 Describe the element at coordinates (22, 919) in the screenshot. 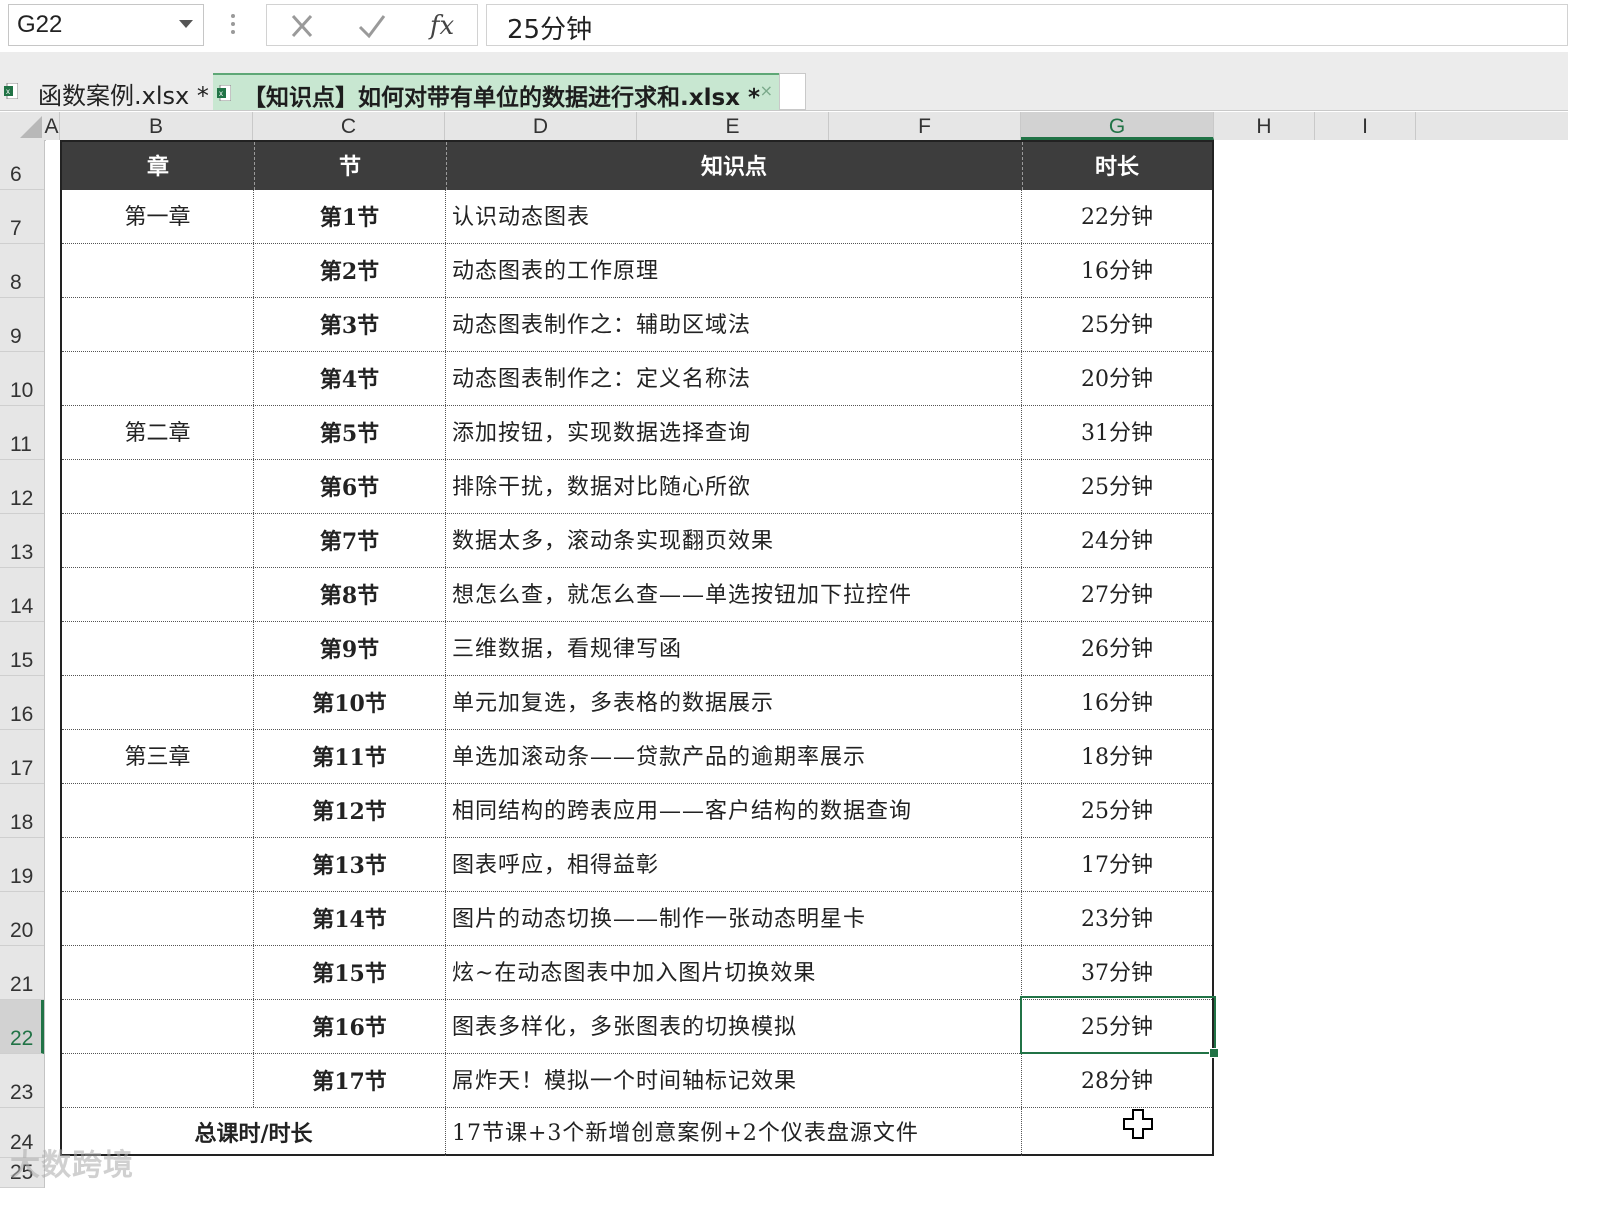

I see `row-header: 20` at that location.